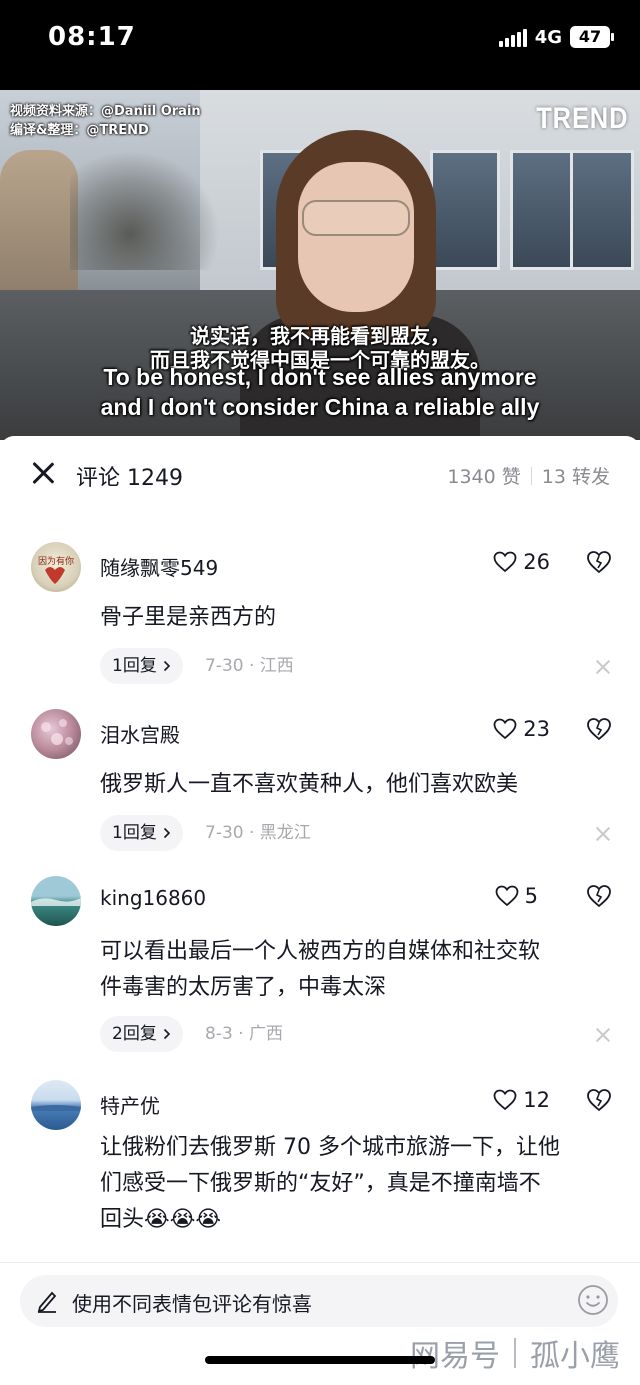  What do you see at coordinates (249, 666) in the screenshot?
I see `comment-meta: 7-30 · 江西` at bounding box center [249, 666].